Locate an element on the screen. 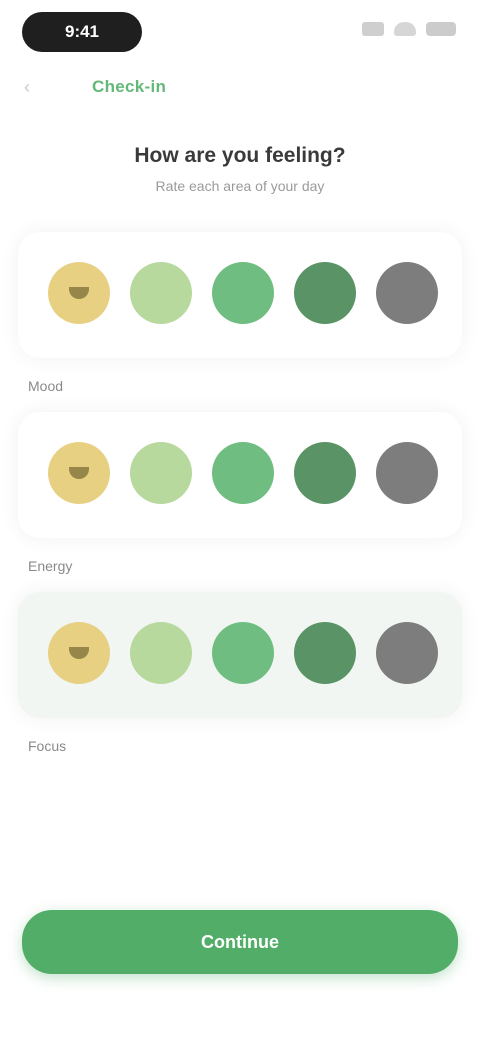 The image size is (480, 1040). wifi-icon is located at coordinates (405, 29).